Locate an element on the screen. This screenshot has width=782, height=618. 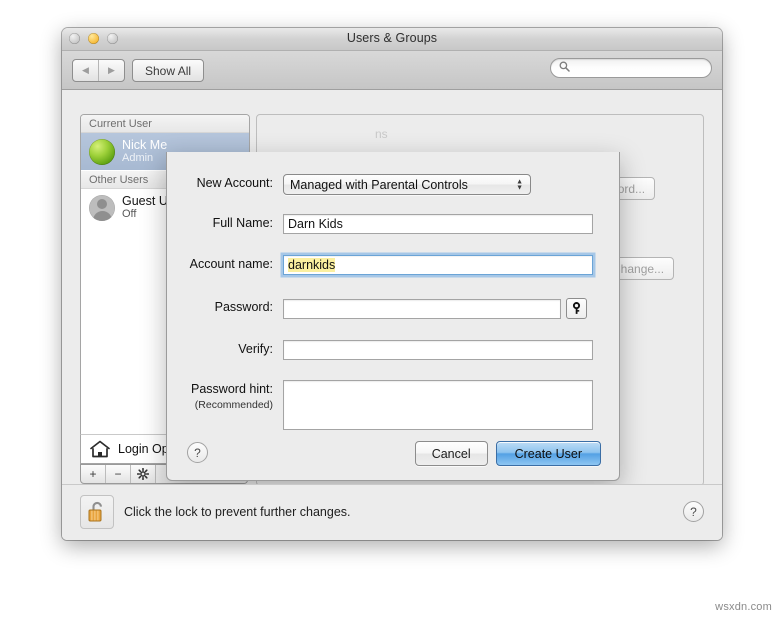
password-hint-sublabel: (Recommended) is located at coordinates (233, 405).